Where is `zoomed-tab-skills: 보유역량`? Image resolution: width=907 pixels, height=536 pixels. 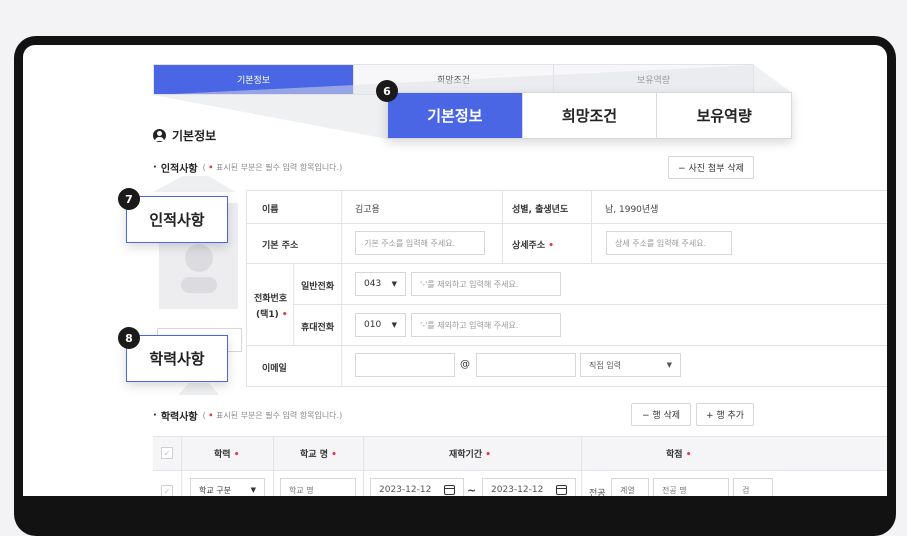
zoomed-tab-skills: 보유역량 is located at coordinates (724, 115).